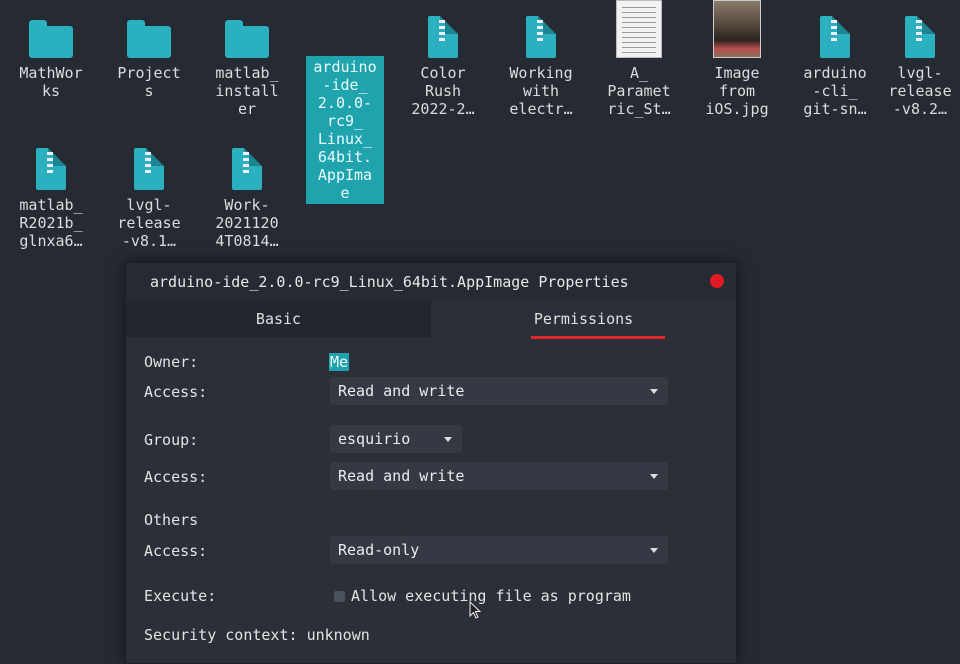 The image size is (960, 664). I want to click on tab-permissions: Permissions, so click(583, 320).